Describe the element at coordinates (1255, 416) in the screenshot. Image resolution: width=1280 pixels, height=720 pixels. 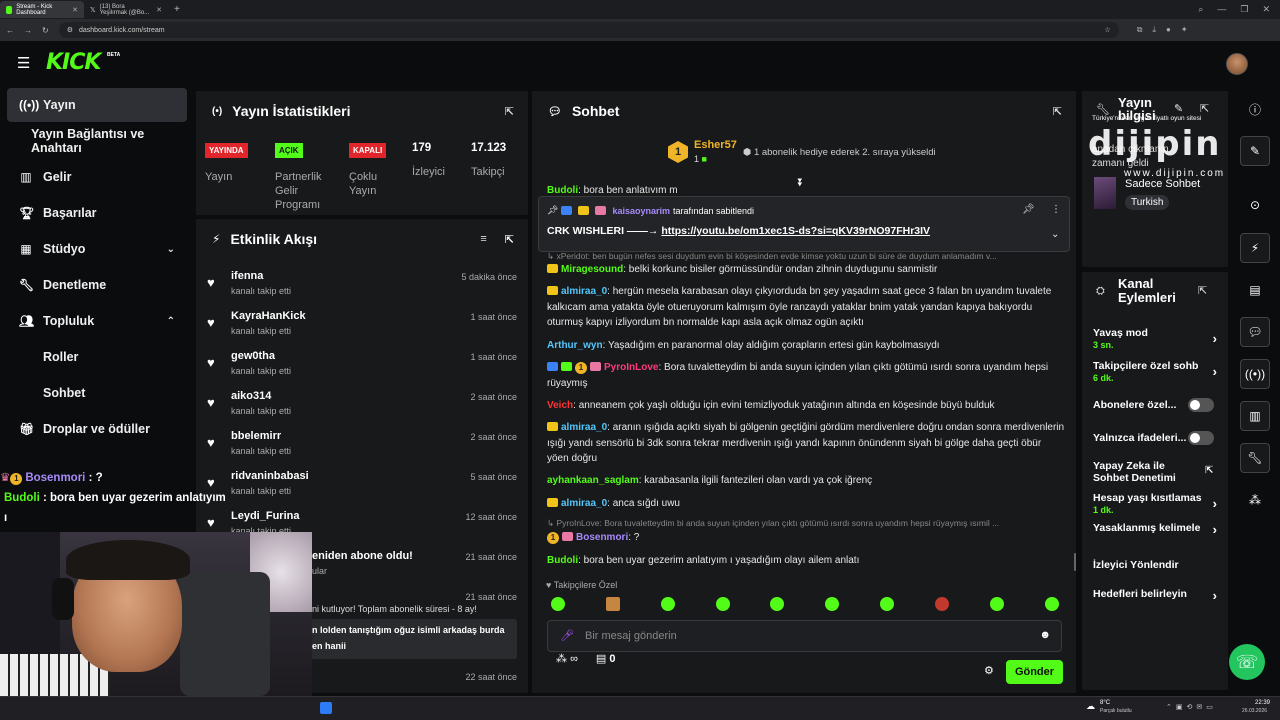
I see `layout-icon: ▥` at that location.